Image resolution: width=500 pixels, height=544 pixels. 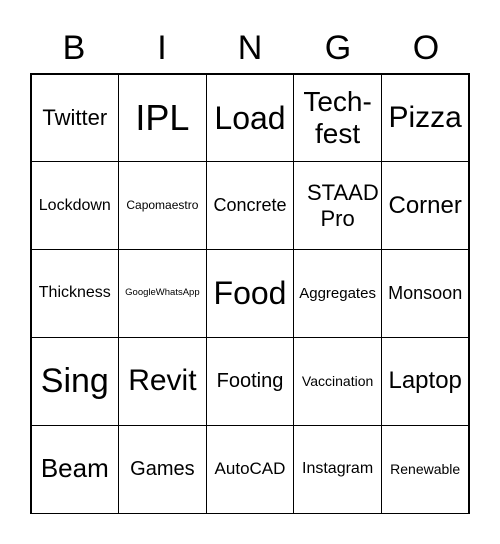 I want to click on header-letter-g: G, so click(x=338, y=48).